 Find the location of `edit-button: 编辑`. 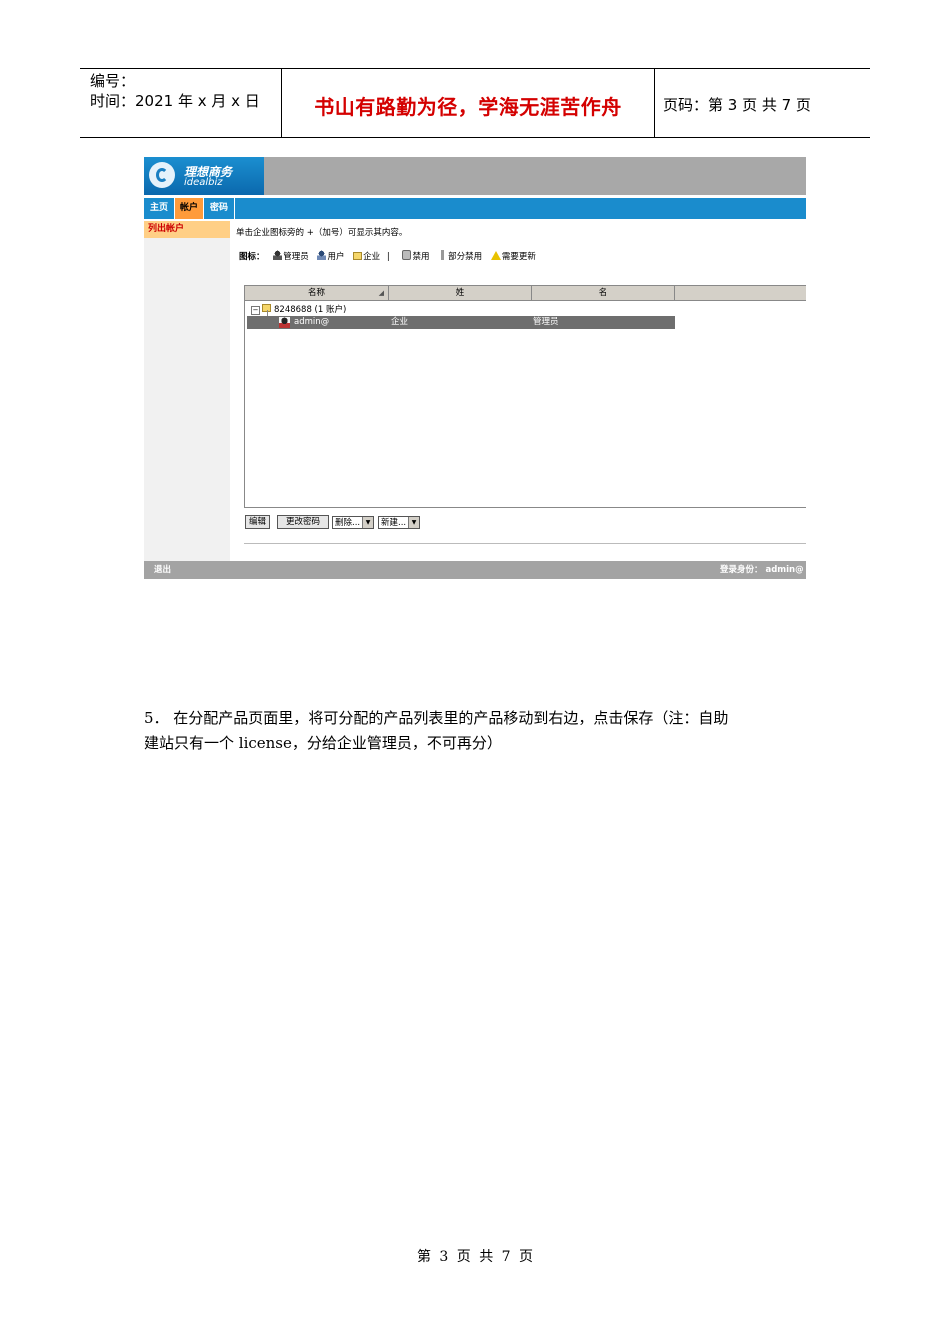

edit-button: 编辑 is located at coordinates (257, 522).